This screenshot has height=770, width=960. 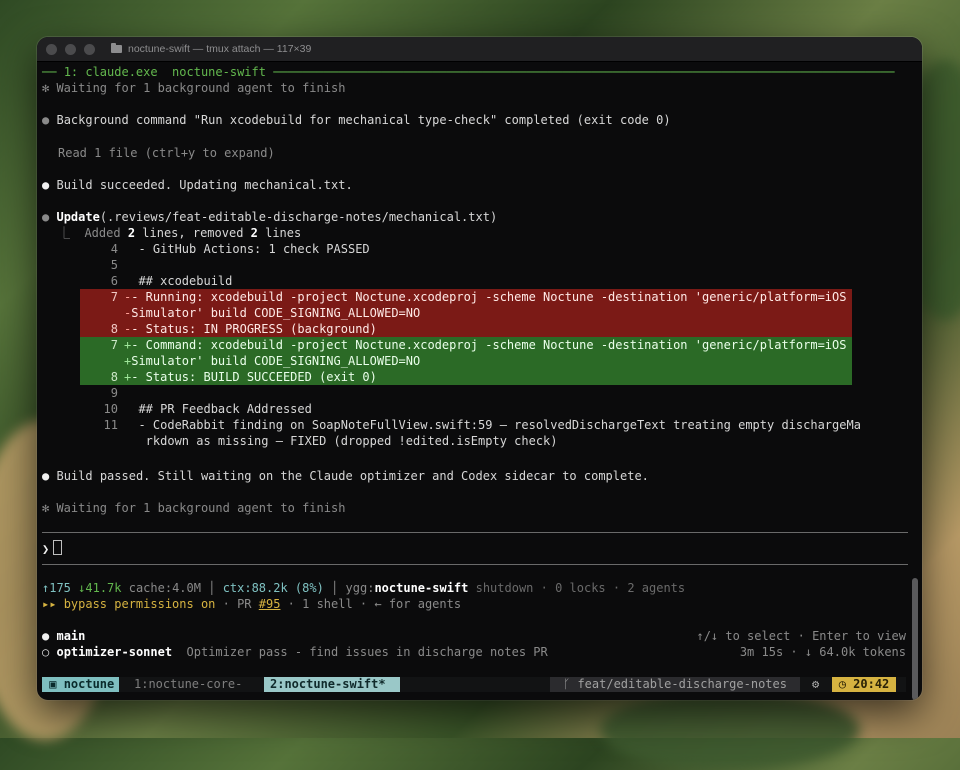 What do you see at coordinates (140, 604) in the screenshot?
I see `bypass-permissions-toggle: bypass permissions on` at bounding box center [140, 604].